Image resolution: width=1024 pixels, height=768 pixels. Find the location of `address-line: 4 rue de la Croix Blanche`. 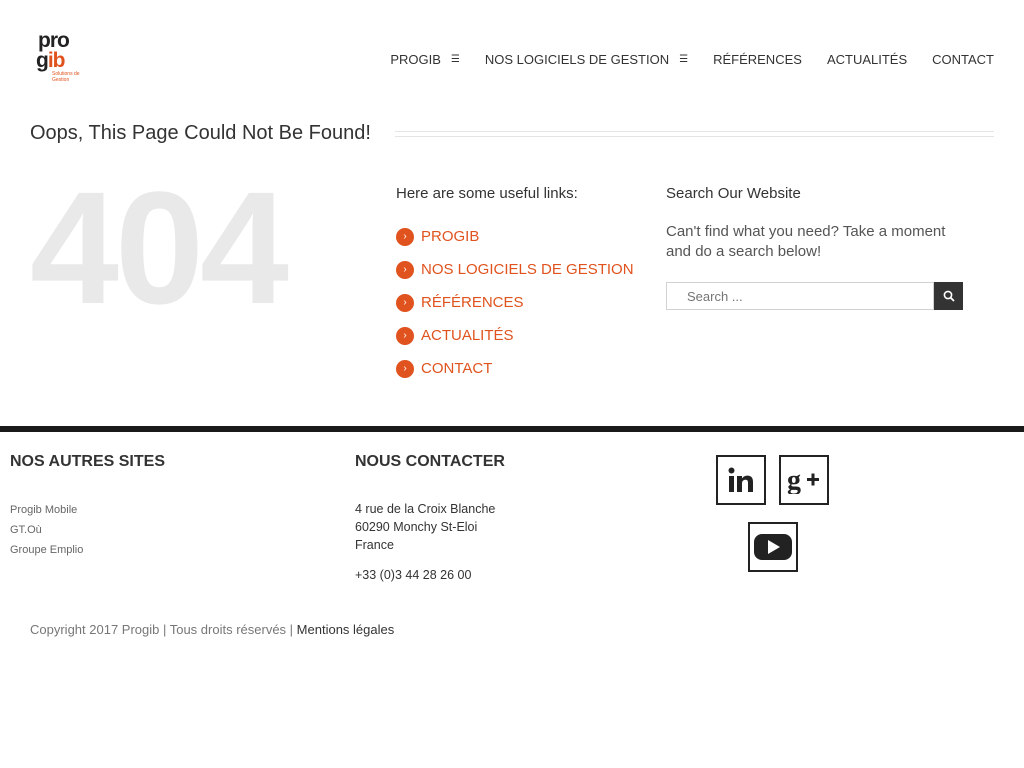

address-line: 4 rue de la Croix Blanche is located at coordinates (425, 509).